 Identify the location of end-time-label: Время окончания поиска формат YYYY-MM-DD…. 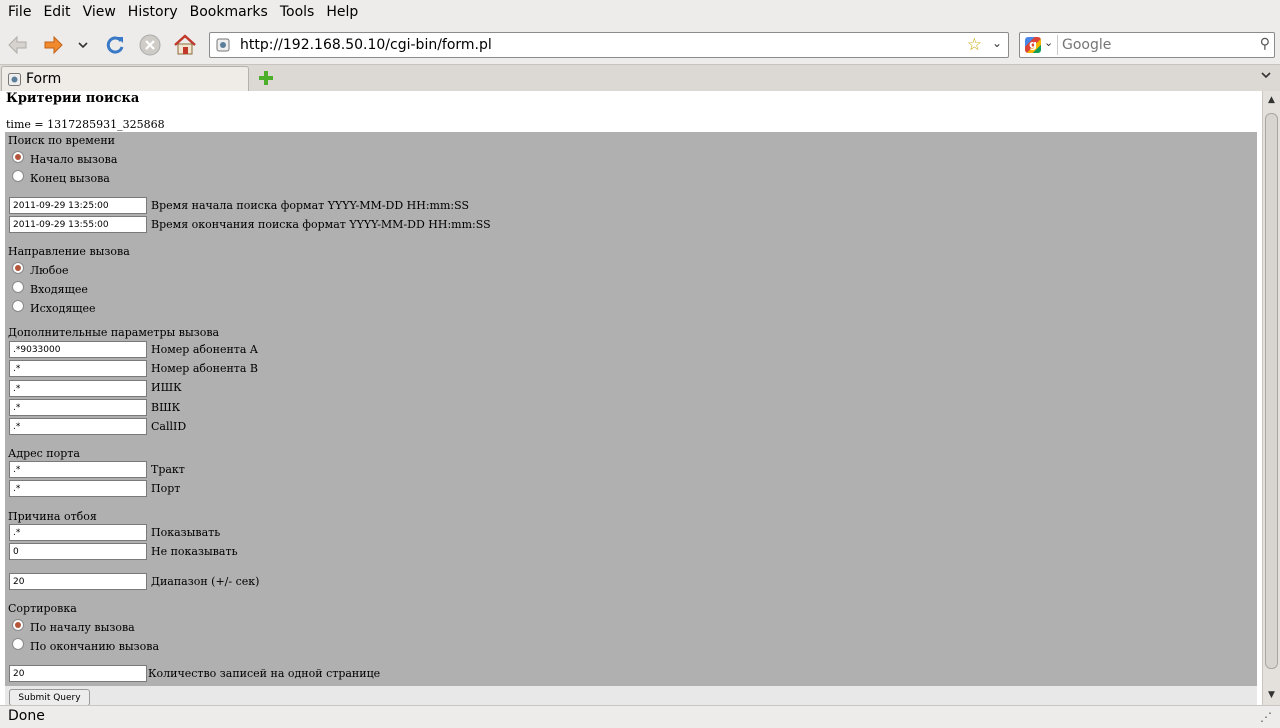
(321, 224).